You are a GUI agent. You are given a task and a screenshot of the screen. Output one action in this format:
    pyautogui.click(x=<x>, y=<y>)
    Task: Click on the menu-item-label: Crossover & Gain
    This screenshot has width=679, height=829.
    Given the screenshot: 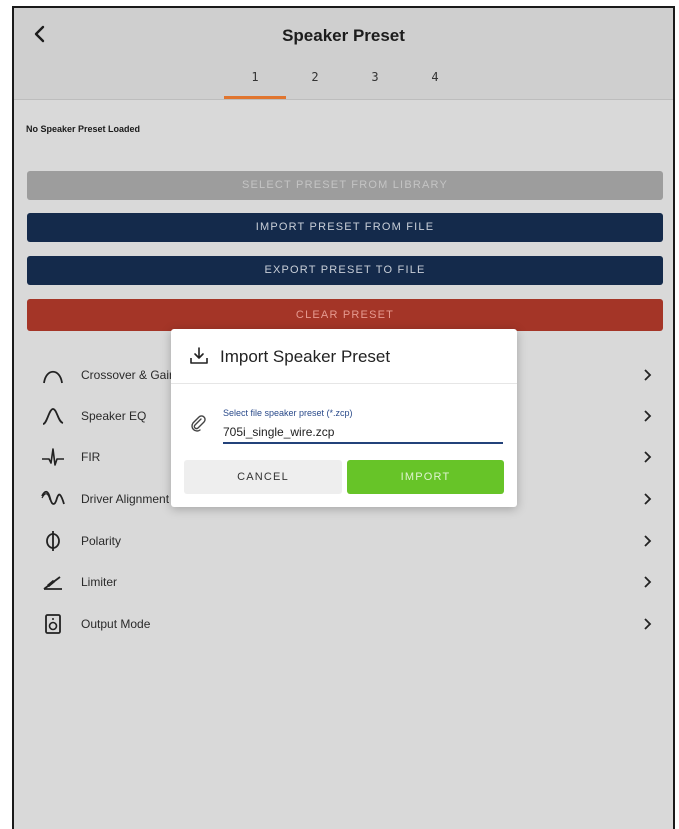 What is the action you would take?
    pyautogui.click(x=128, y=375)
    